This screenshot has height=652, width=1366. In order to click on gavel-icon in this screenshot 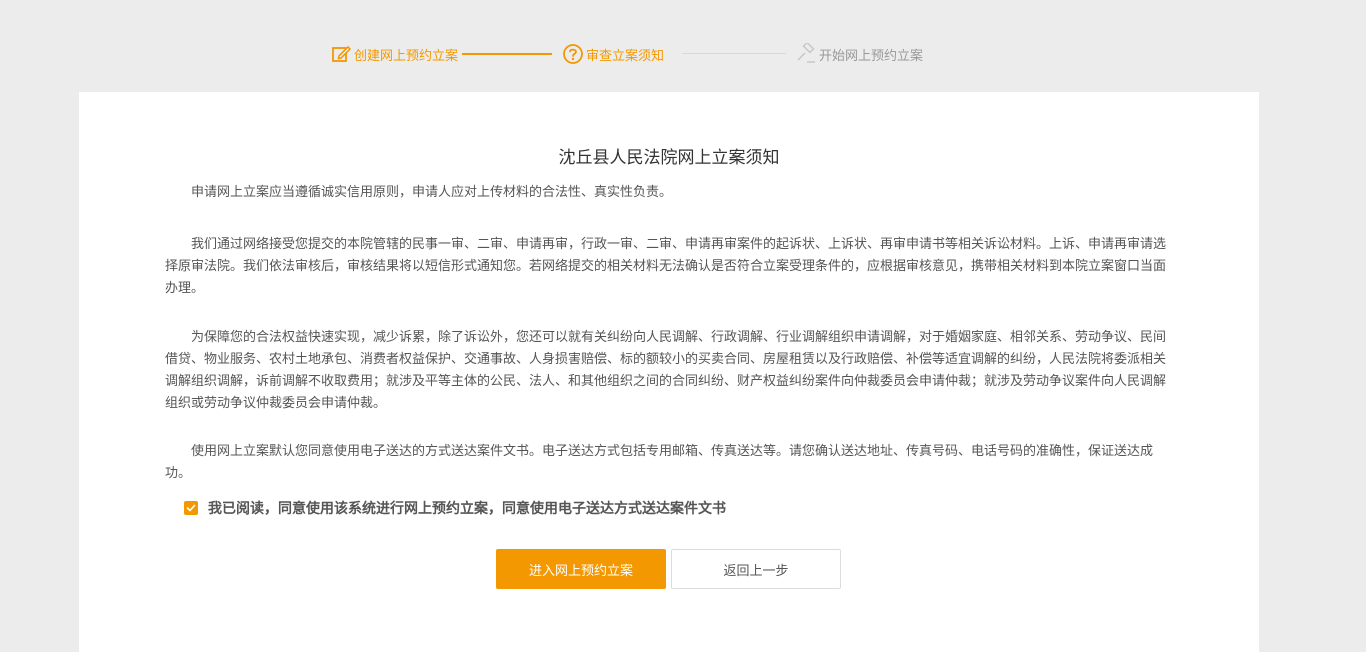, I will do `click(806, 53)`.